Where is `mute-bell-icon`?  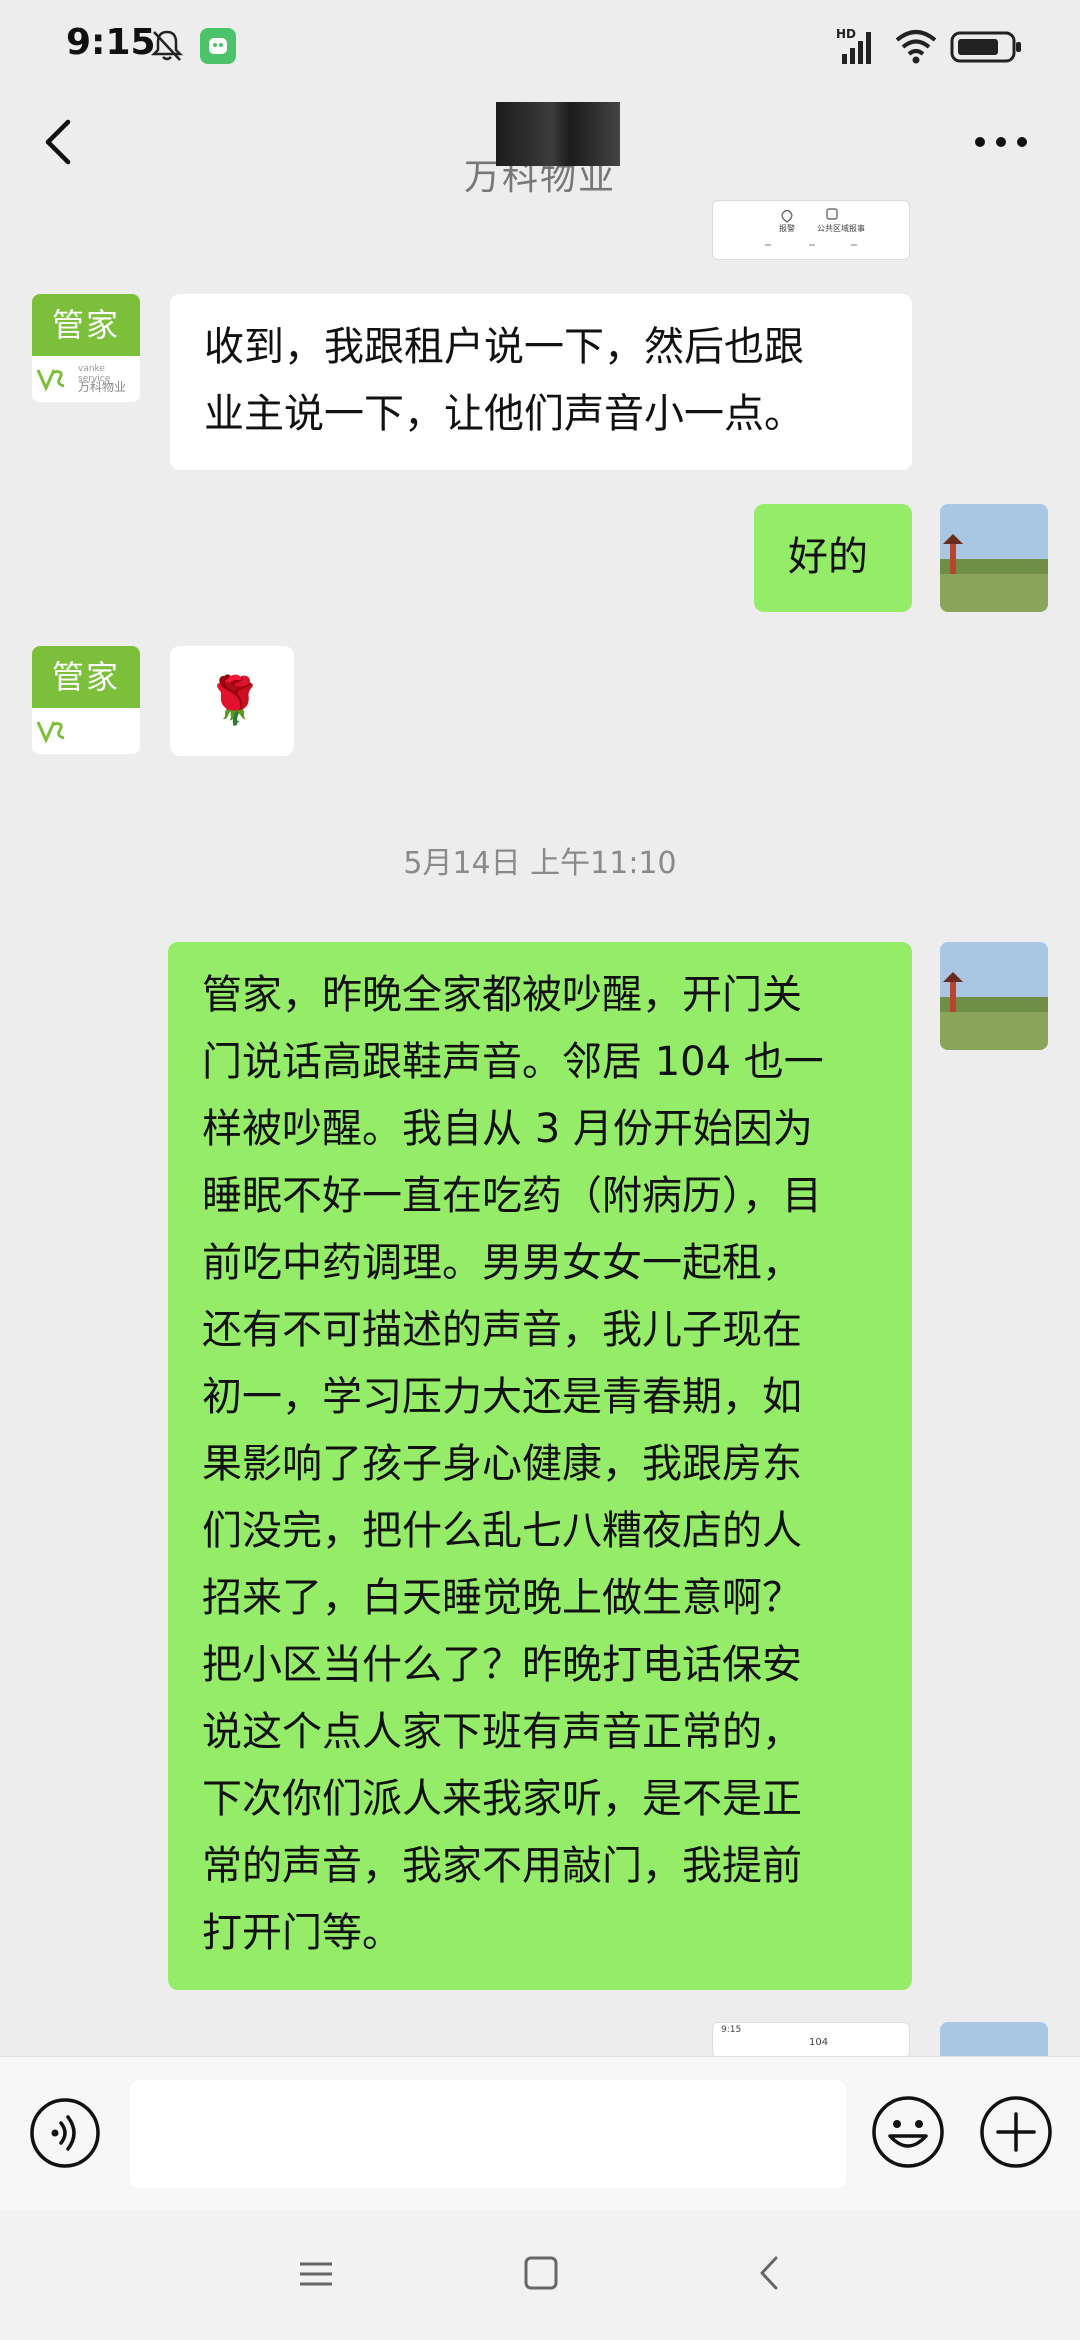
mute-bell-icon is located at coordinates (167, 45).